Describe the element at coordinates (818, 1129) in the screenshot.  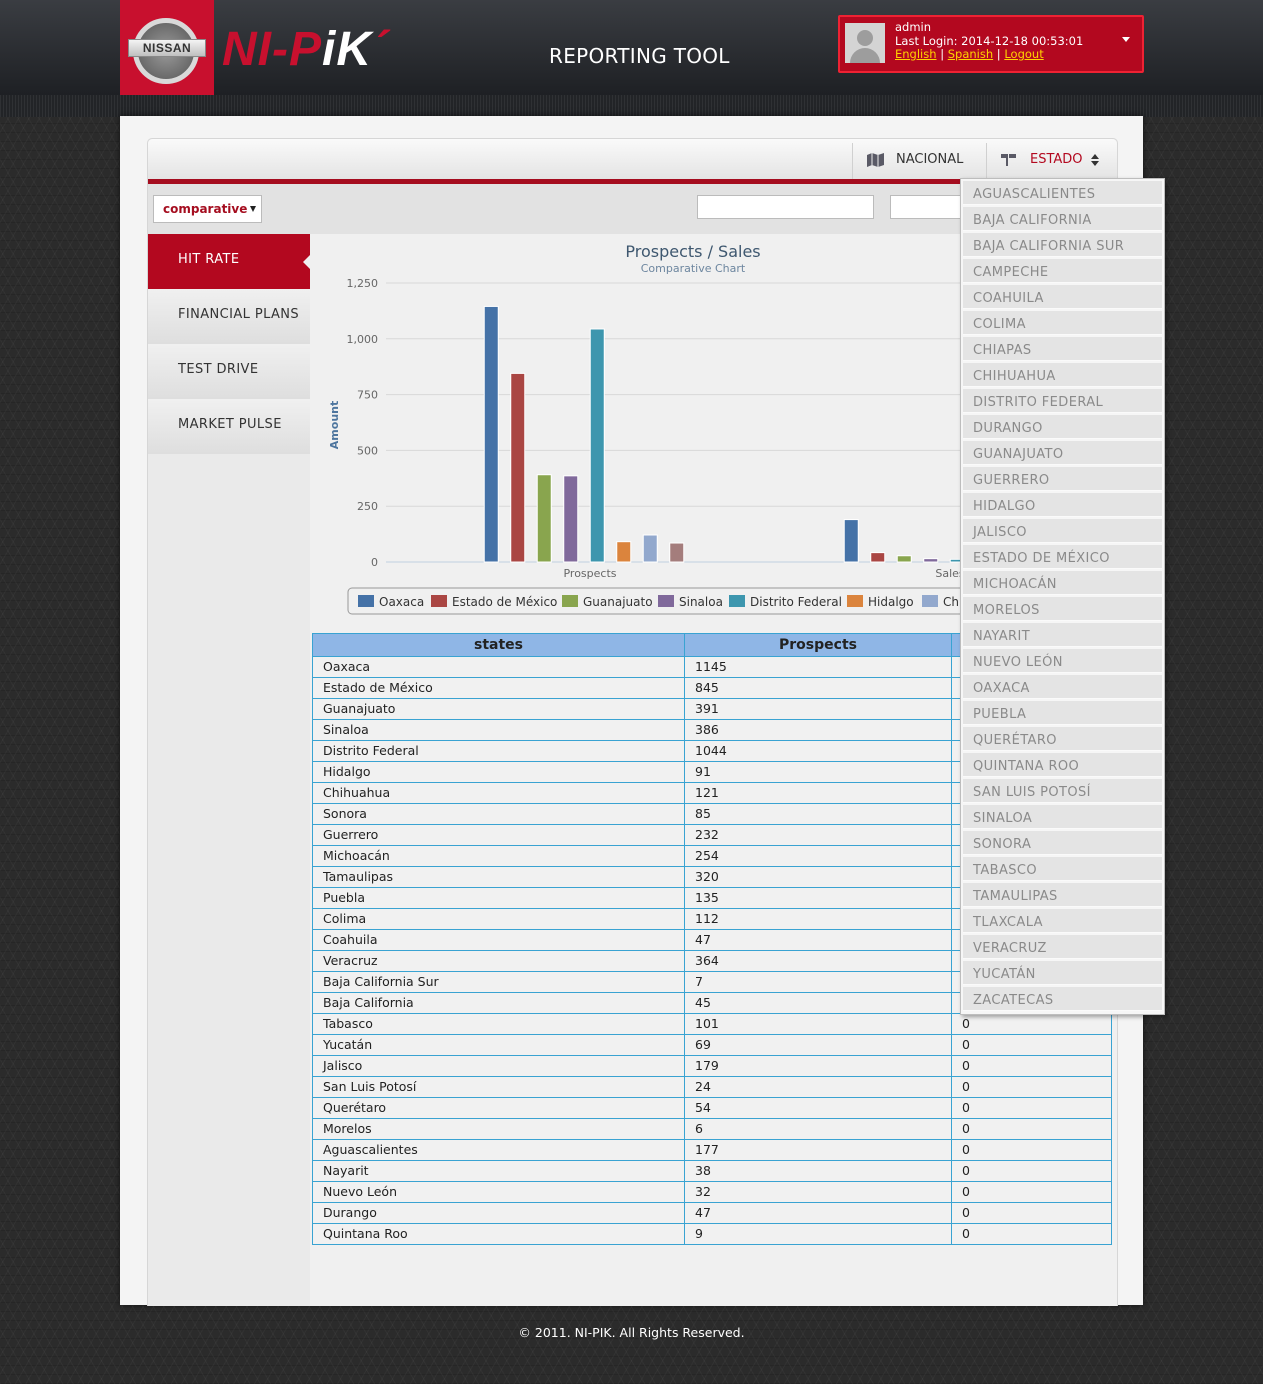
I see `cell-prospects: 6` at that location.